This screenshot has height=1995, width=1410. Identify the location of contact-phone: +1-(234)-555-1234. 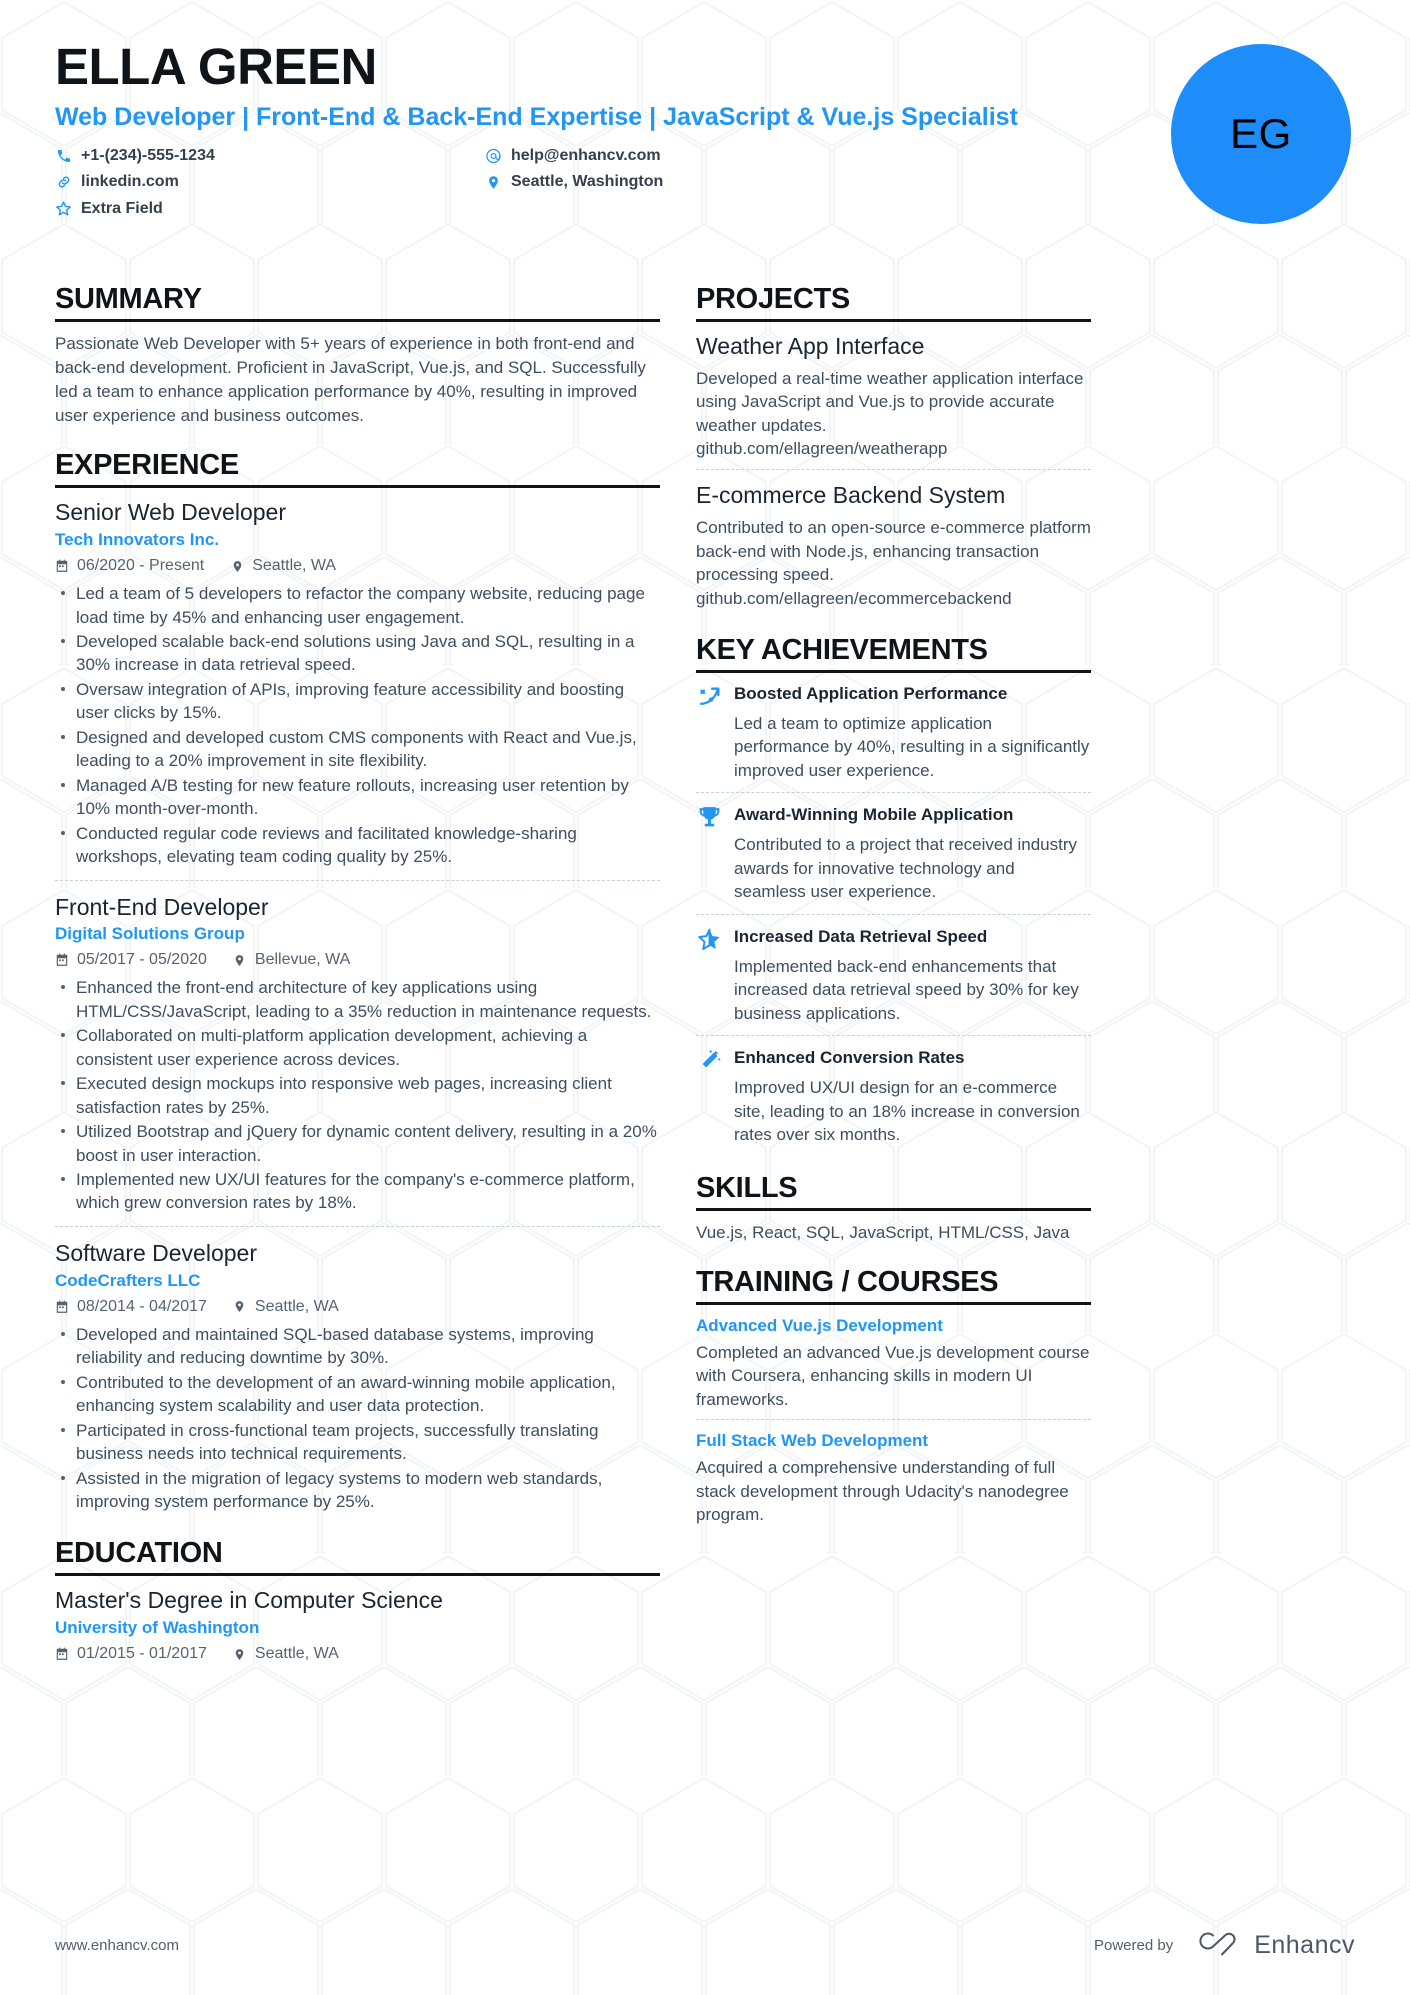
(270, 156).